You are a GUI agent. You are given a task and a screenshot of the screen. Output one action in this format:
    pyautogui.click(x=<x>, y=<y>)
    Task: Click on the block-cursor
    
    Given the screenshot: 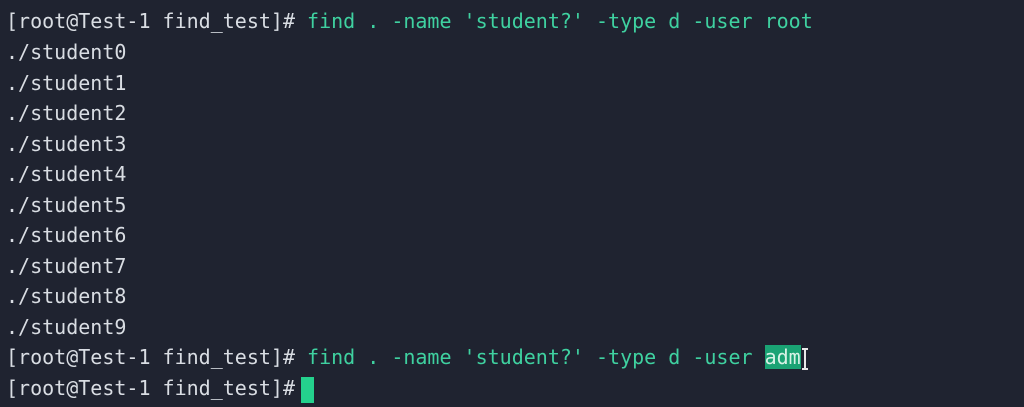 What is the action you would take?
    pyautogui.click(x=307, y=389)
    